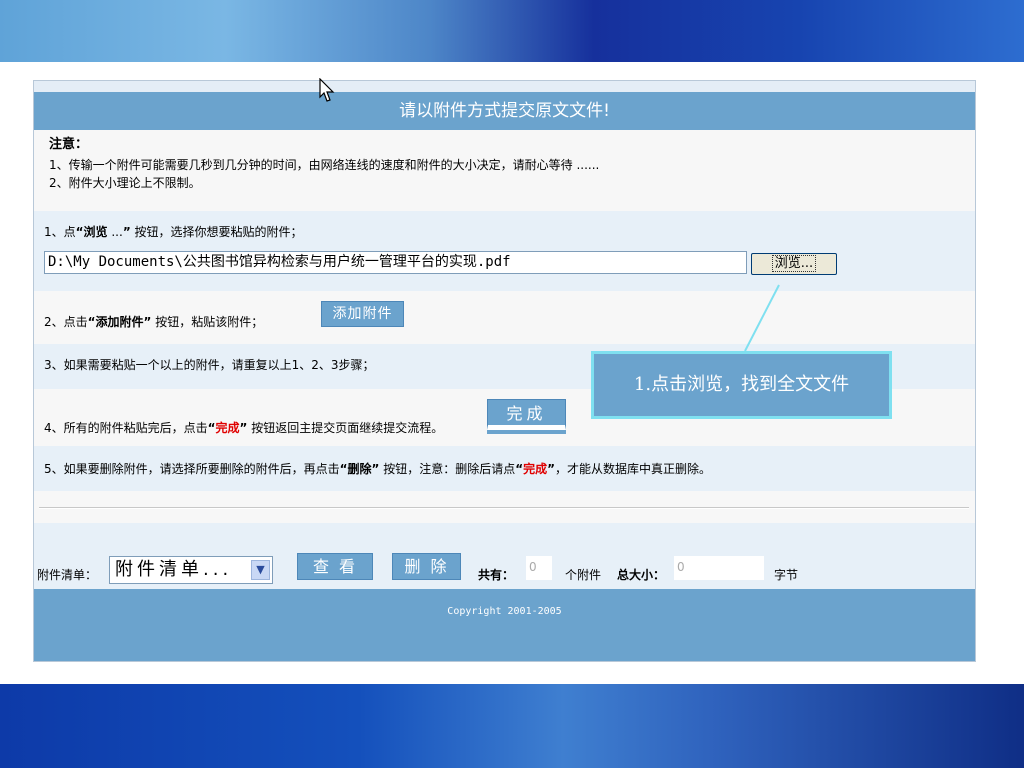  Describe the element at coordinates (154, 322) in the screenshot. I see `step-2-text: 2、点击“添加附件” 按钮，粘贴该附件；` at that location.